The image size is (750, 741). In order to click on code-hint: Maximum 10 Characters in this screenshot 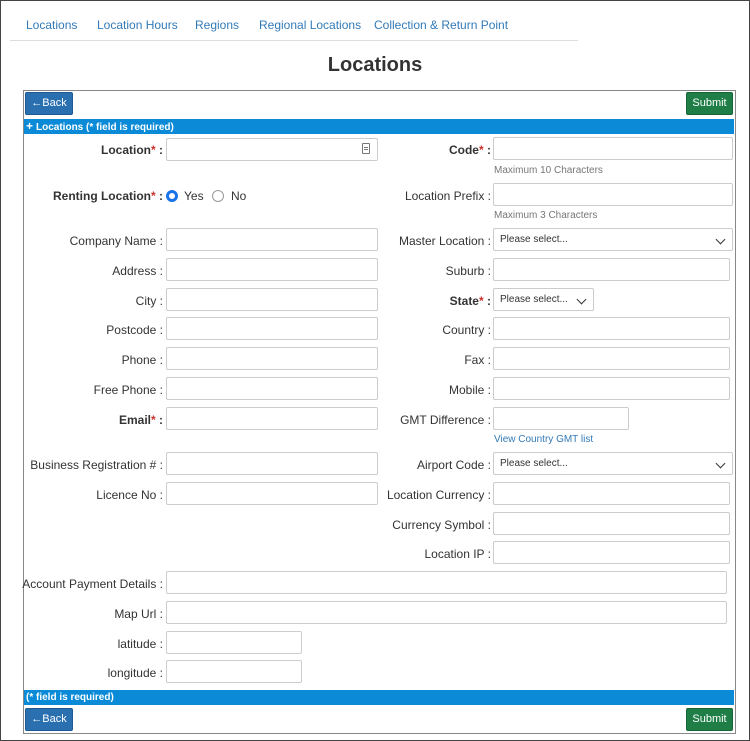, I will do `click(548, 170)`.